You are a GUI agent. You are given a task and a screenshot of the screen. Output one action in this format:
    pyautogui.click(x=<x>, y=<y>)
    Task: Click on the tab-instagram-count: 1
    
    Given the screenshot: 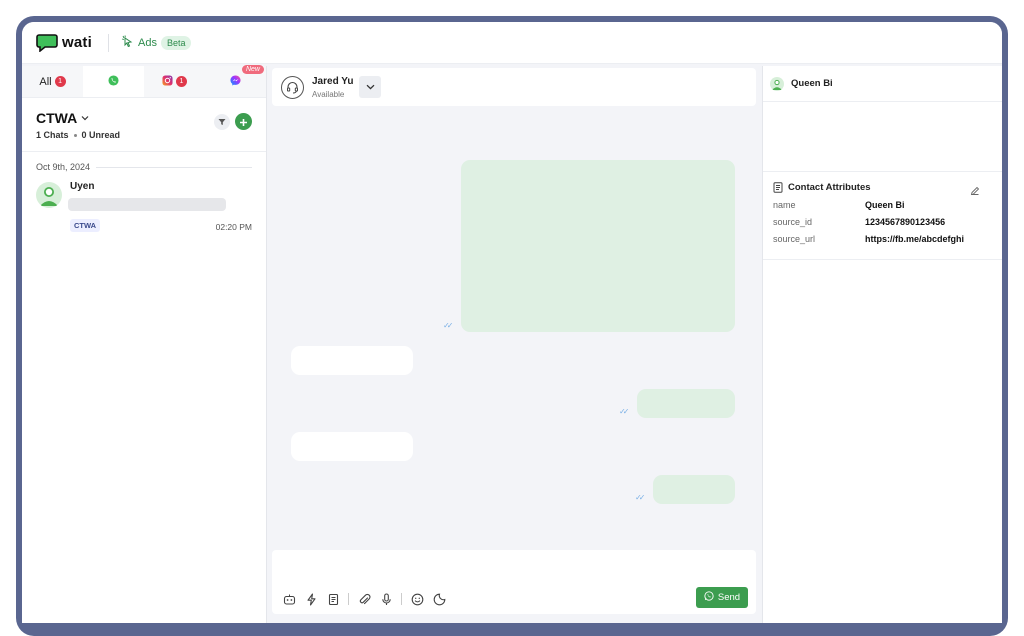 What is the action you would take?
    pyautogui.click(x=181, y=81)
    